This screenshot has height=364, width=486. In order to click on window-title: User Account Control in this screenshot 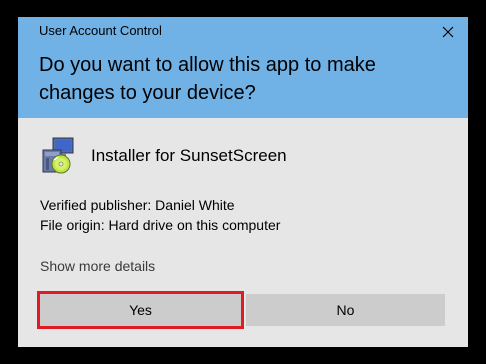, I will do `click(100, 30)`.